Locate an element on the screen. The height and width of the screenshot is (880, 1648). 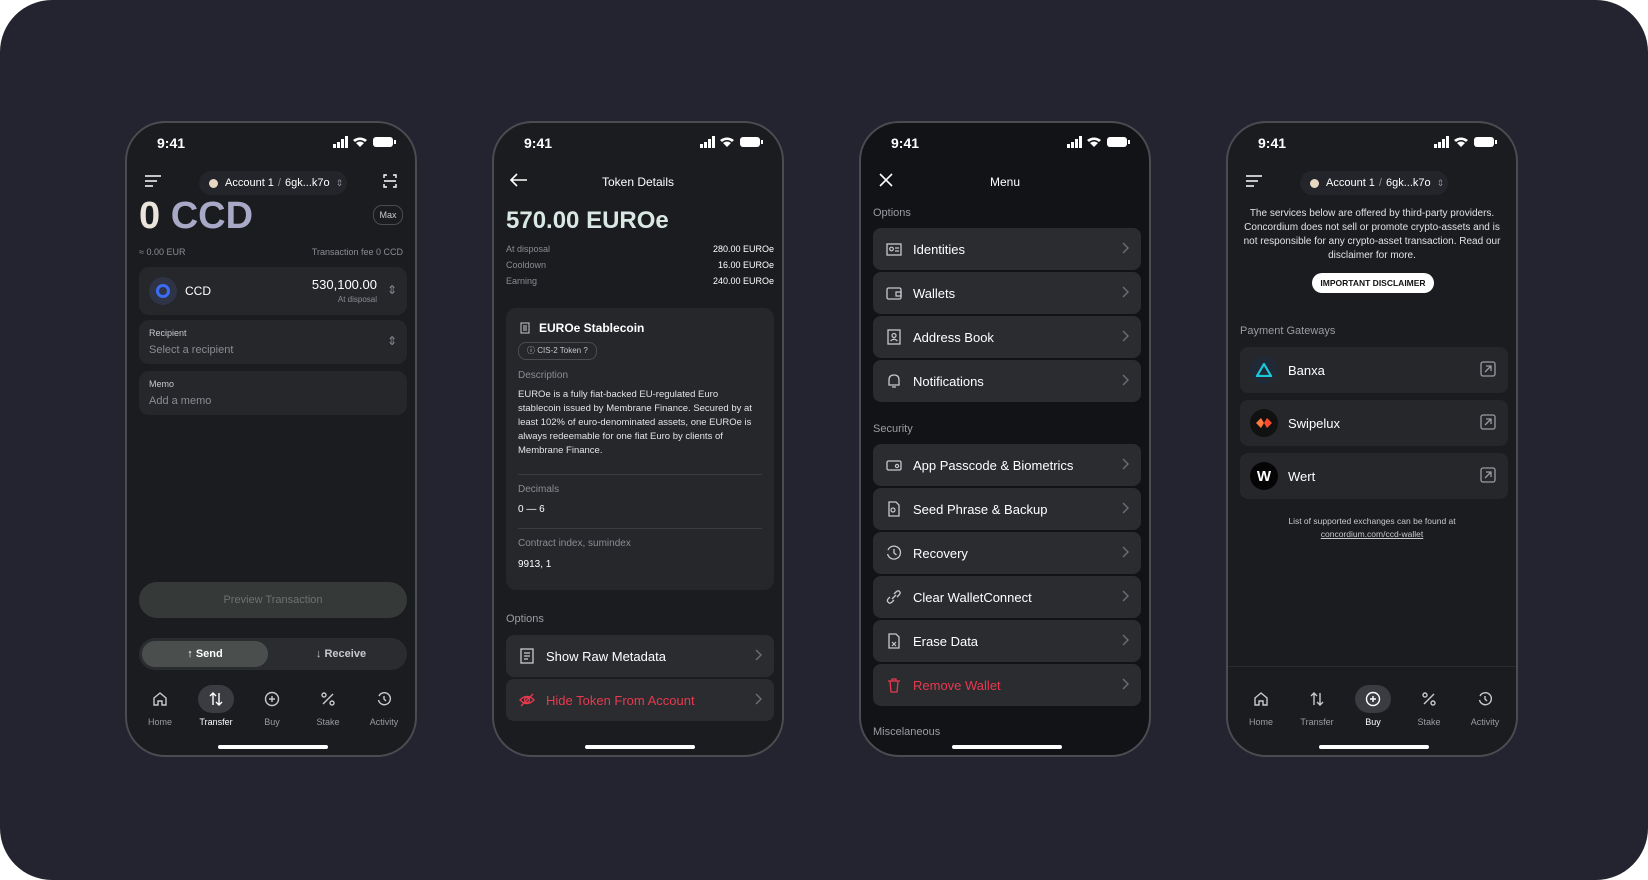
menu-item-notifications: Notifications is located at coordinates (1007, 381).